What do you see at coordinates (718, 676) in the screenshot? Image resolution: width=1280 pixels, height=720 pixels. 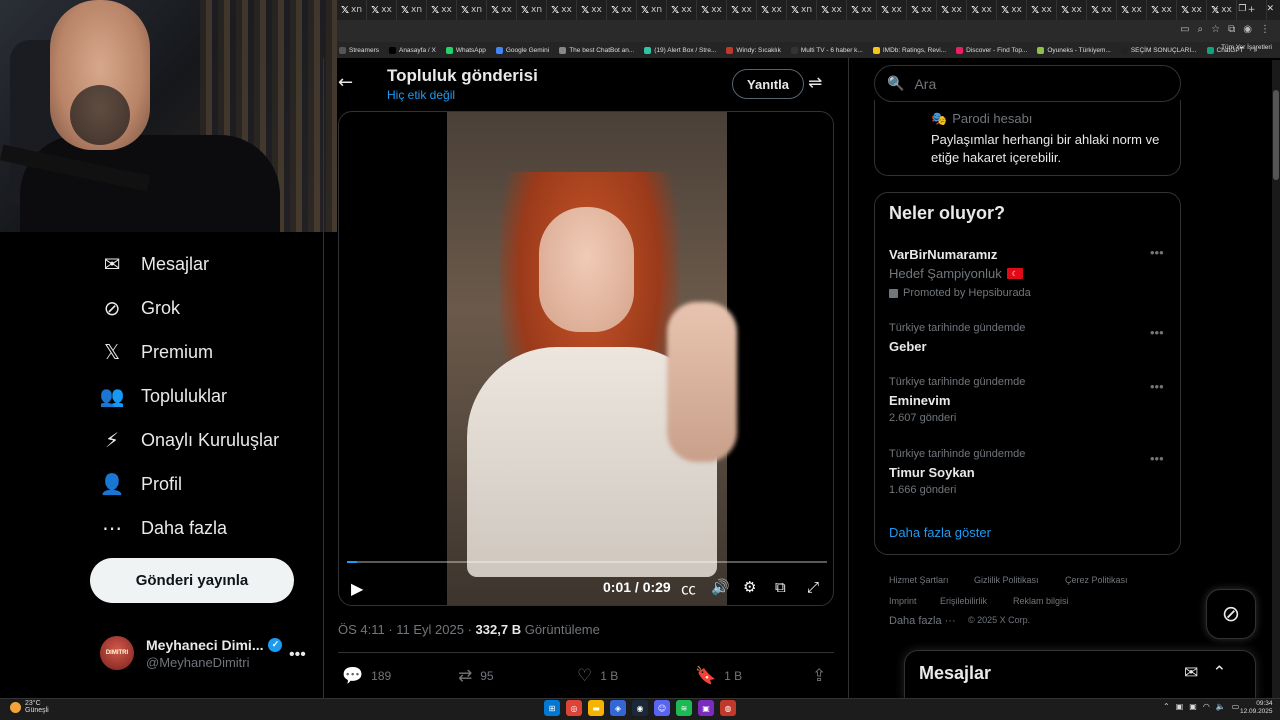 I see `bookmark-action: 🔖 1 B` at bounding box center [718, 676].